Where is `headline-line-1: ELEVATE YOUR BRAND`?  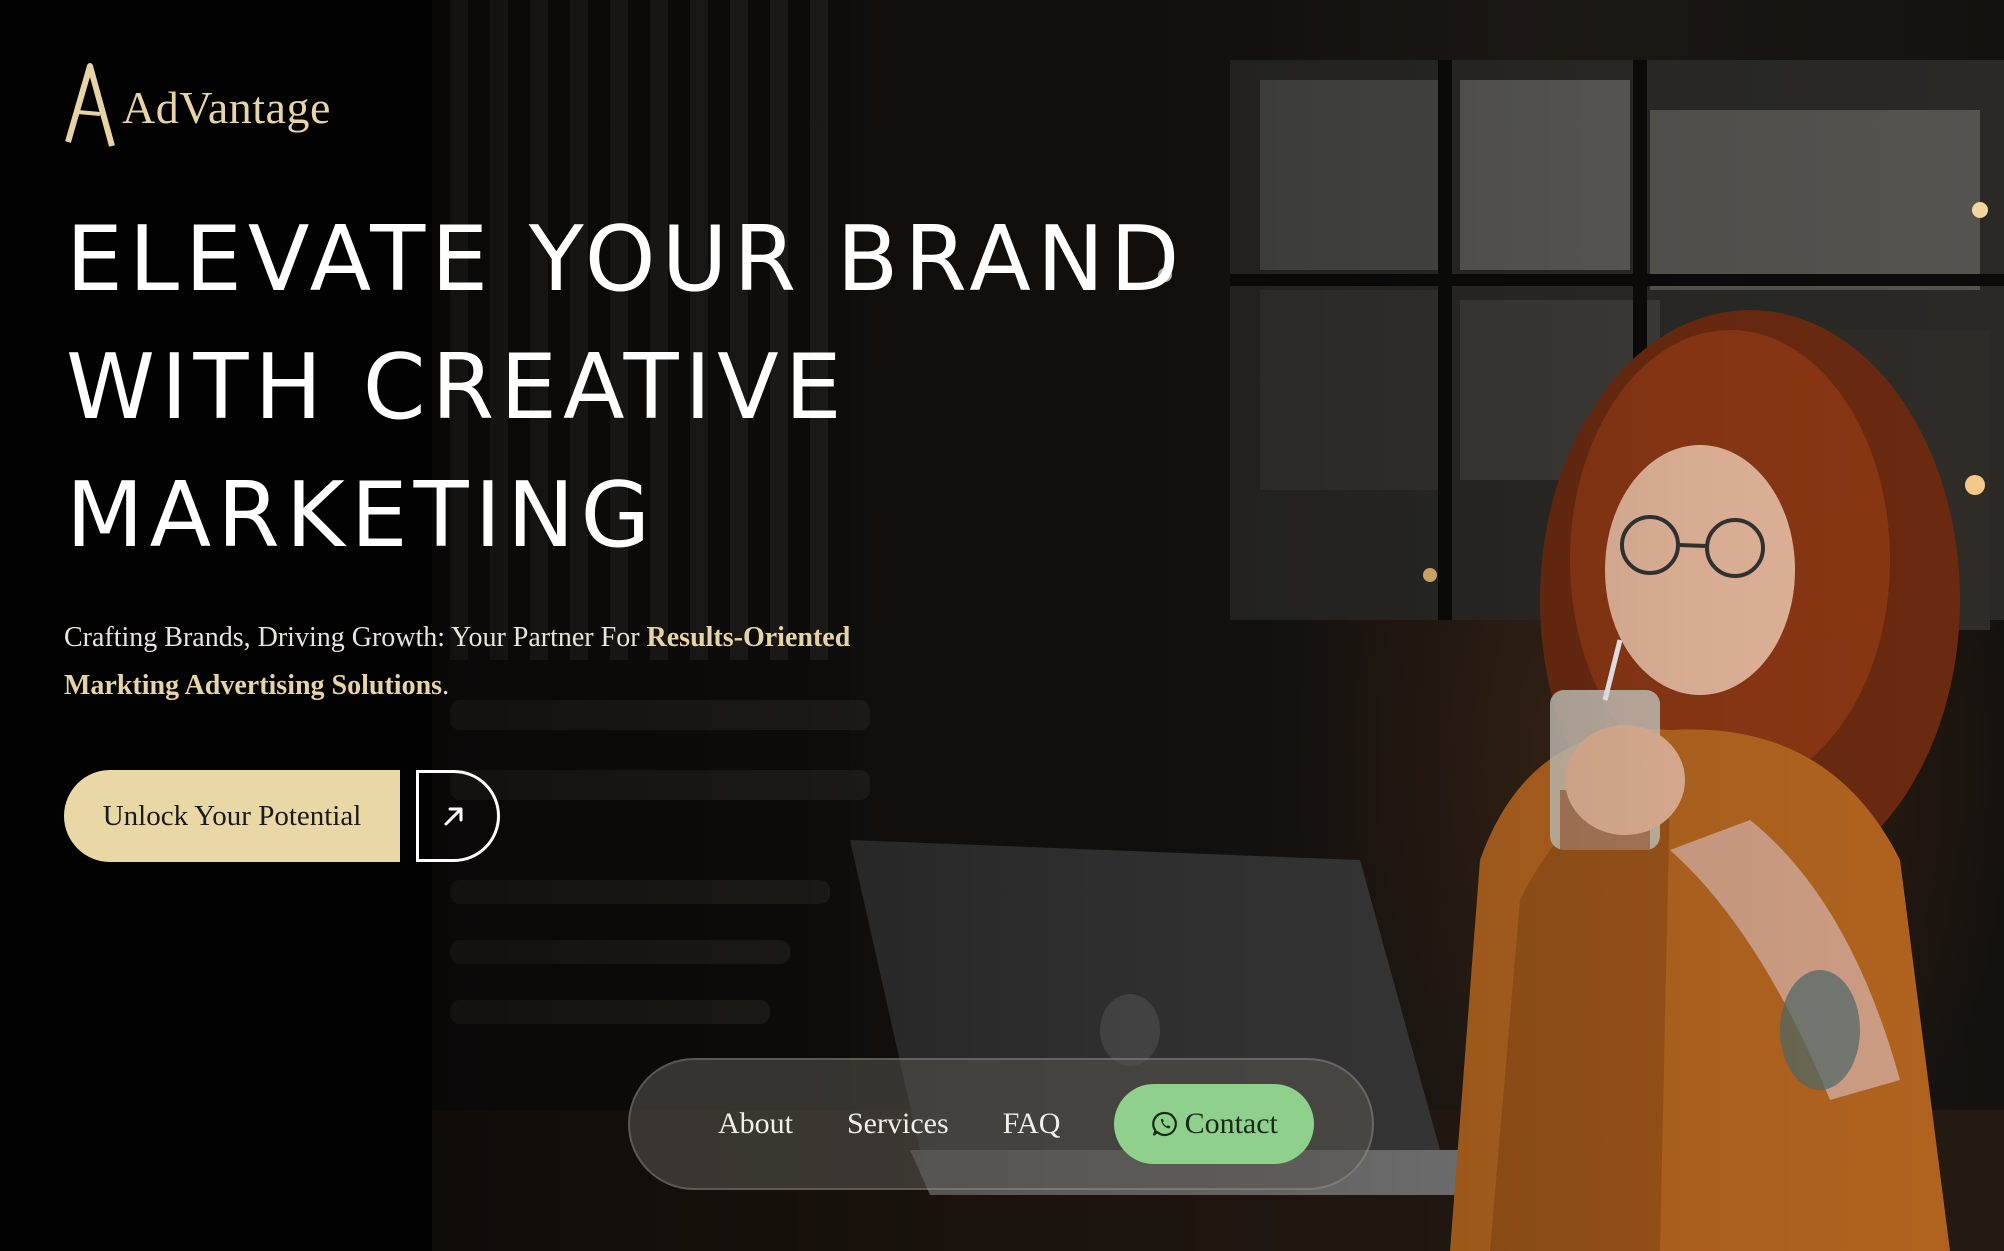
headline-line-1: ELEVATE YOUR BRAND is located at coordinates (626, 259).